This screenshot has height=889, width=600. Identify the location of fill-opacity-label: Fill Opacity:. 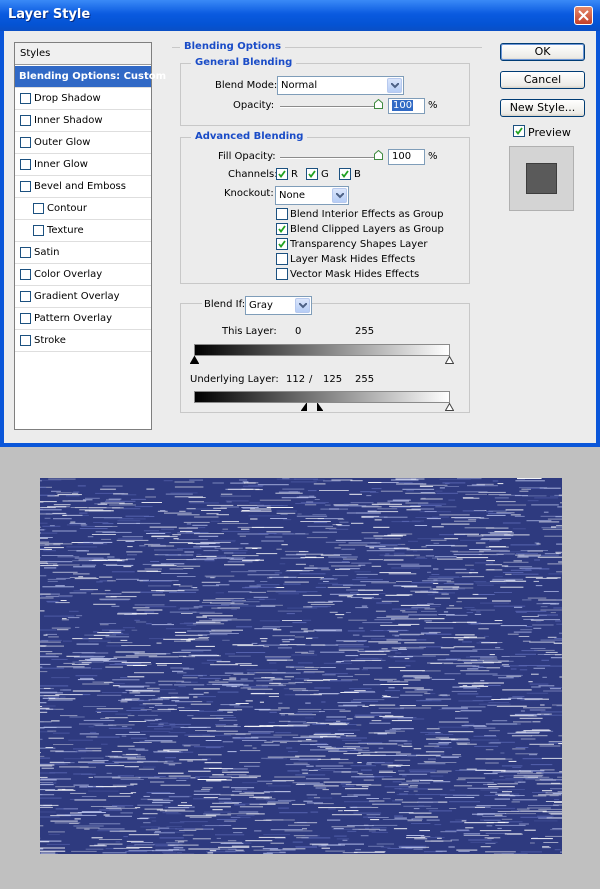
(247, 156).